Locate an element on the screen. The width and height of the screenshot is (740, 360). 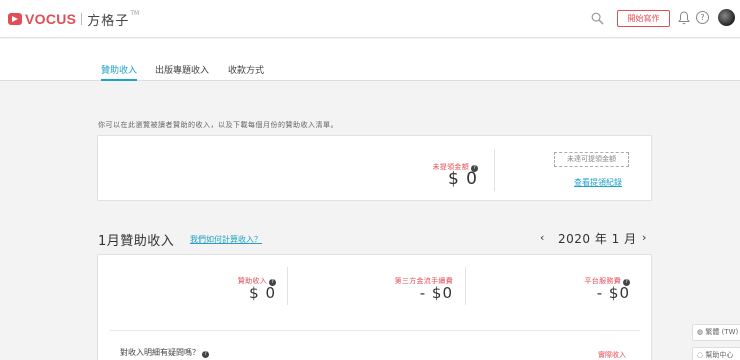
help-center-button: ◌ 幫助中心 is located at coordinates (716, 353).